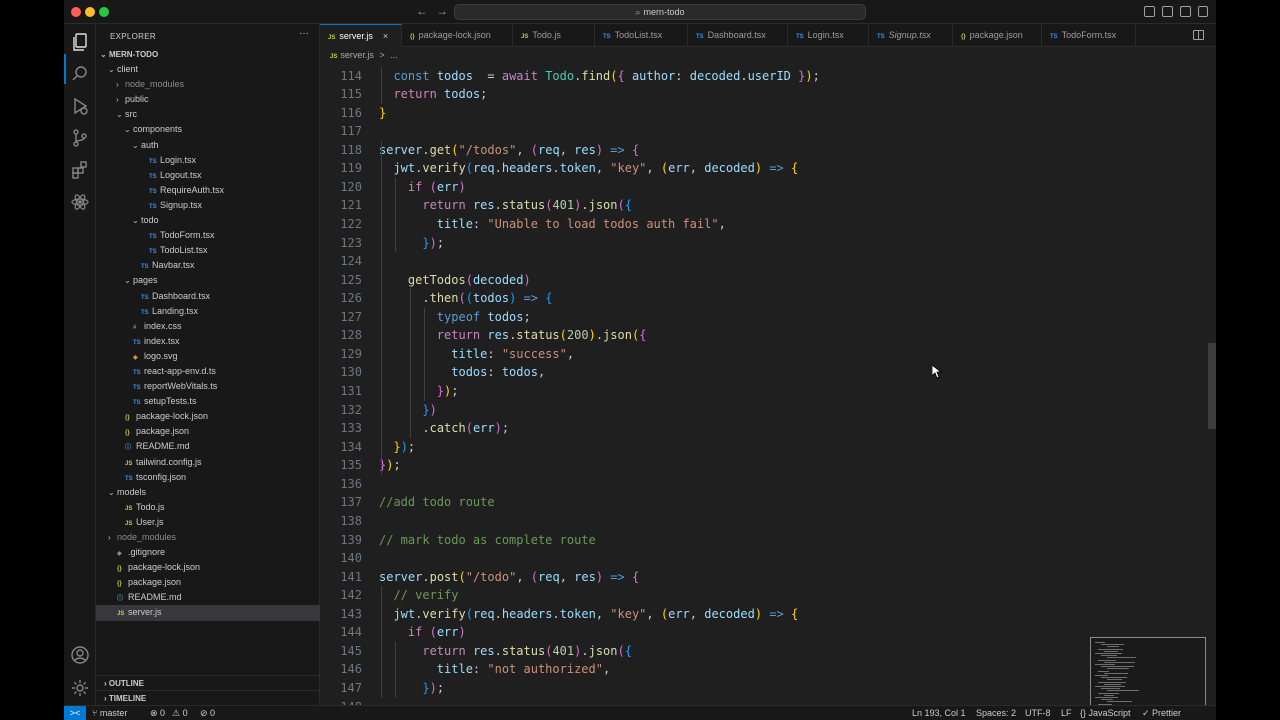  I want to click on minimap, so click(1148, 673).